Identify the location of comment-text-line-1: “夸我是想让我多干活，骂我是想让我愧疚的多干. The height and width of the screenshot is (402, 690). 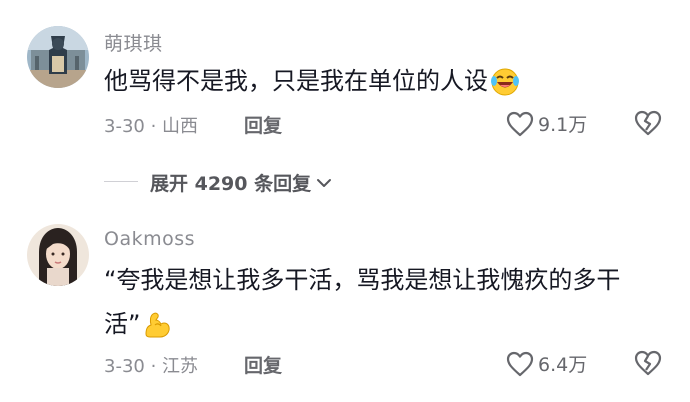
(362, 280).